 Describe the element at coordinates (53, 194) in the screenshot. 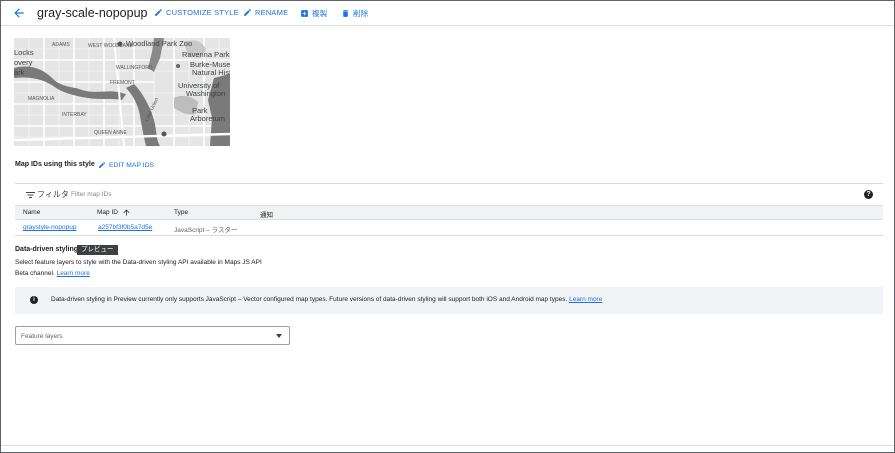

I see `filter-label: フィルタ` at that location.